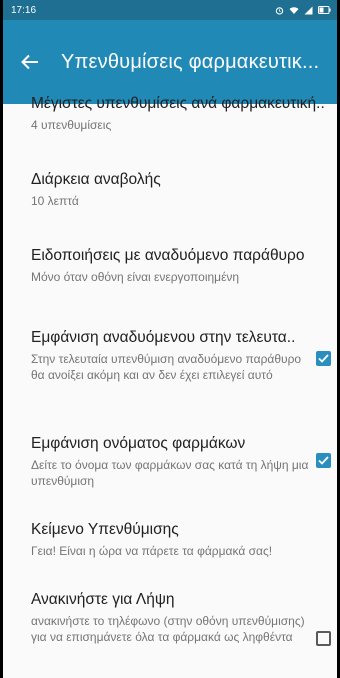 The image size is (340, 678). I want to click on setting-title: Κείμενο Υπενθύμισης, so click(105, 529).